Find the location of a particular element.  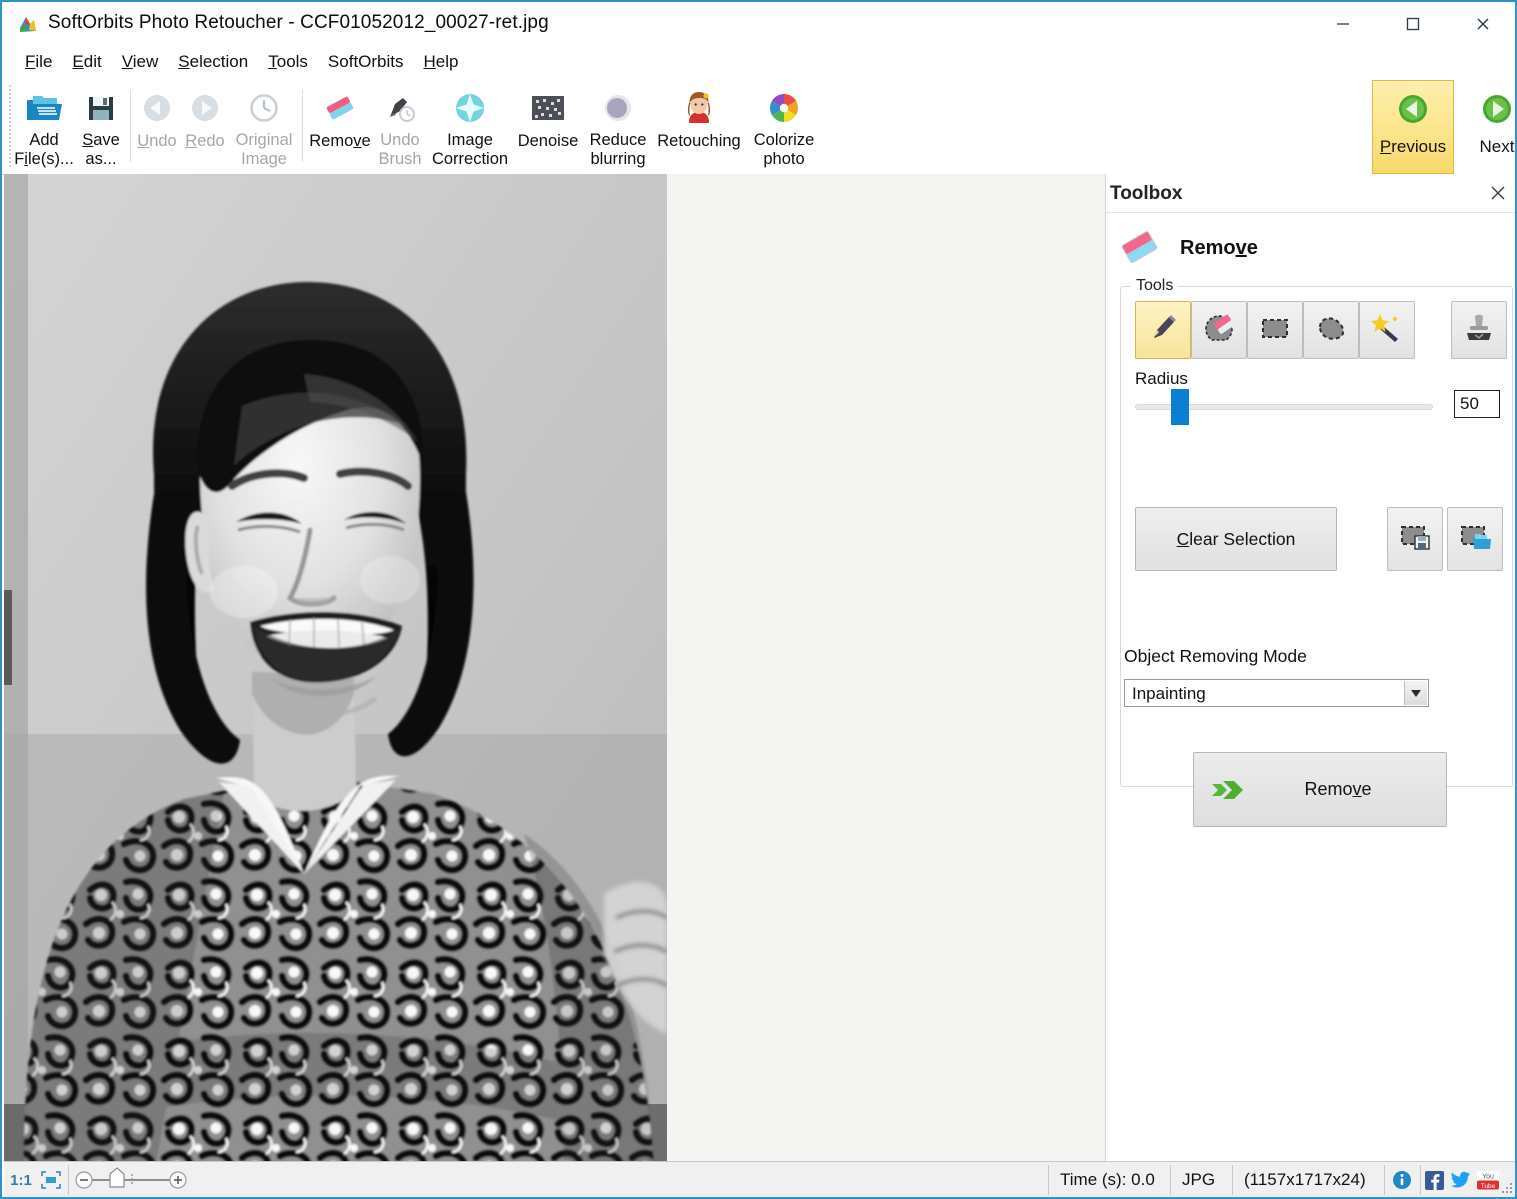

toolbar-label-denoise: Denoise is located at coordinates (548, 141).